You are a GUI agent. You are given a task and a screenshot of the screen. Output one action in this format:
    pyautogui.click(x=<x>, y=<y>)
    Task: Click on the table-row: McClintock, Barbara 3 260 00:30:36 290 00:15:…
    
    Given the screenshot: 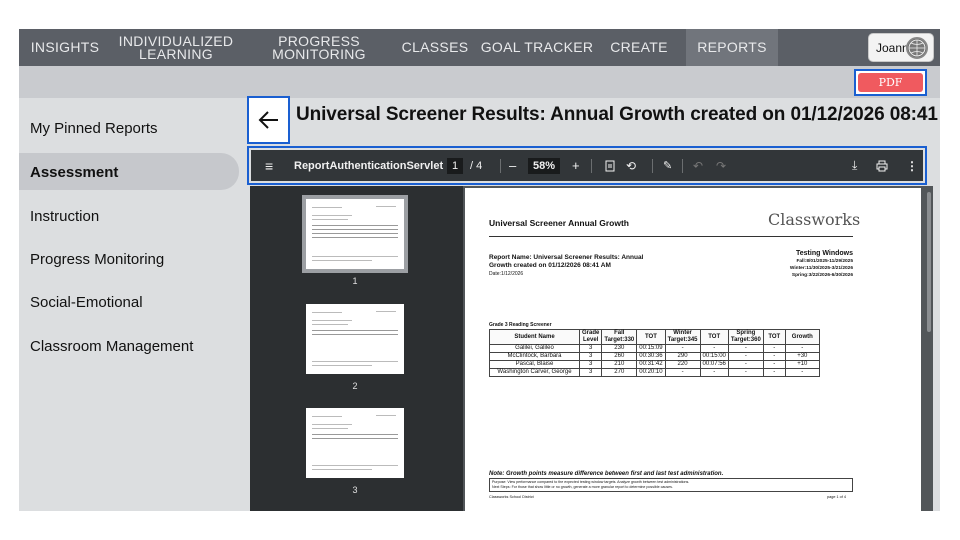 What is the action you would take?
    pyautogui.click(x=654, y=356)
    